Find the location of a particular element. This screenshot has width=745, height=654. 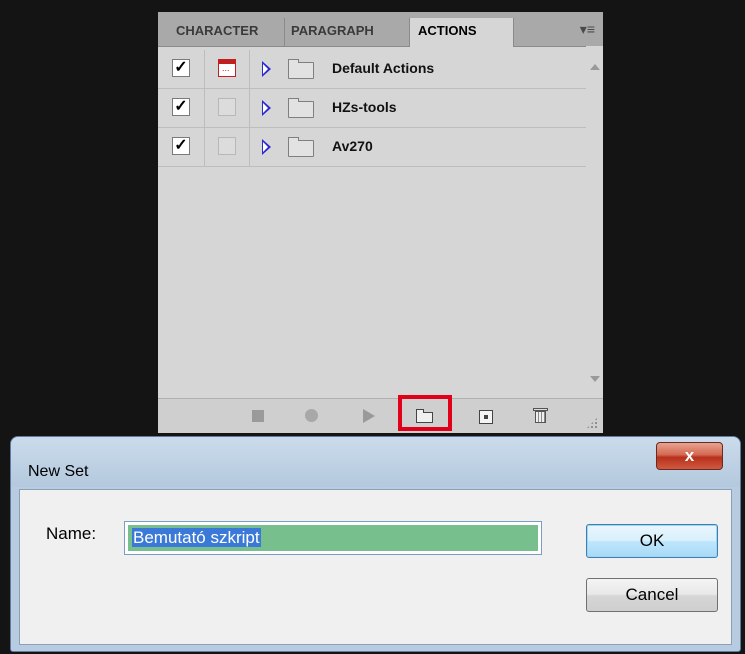

stop-icon is located at coordinates (258, 416).